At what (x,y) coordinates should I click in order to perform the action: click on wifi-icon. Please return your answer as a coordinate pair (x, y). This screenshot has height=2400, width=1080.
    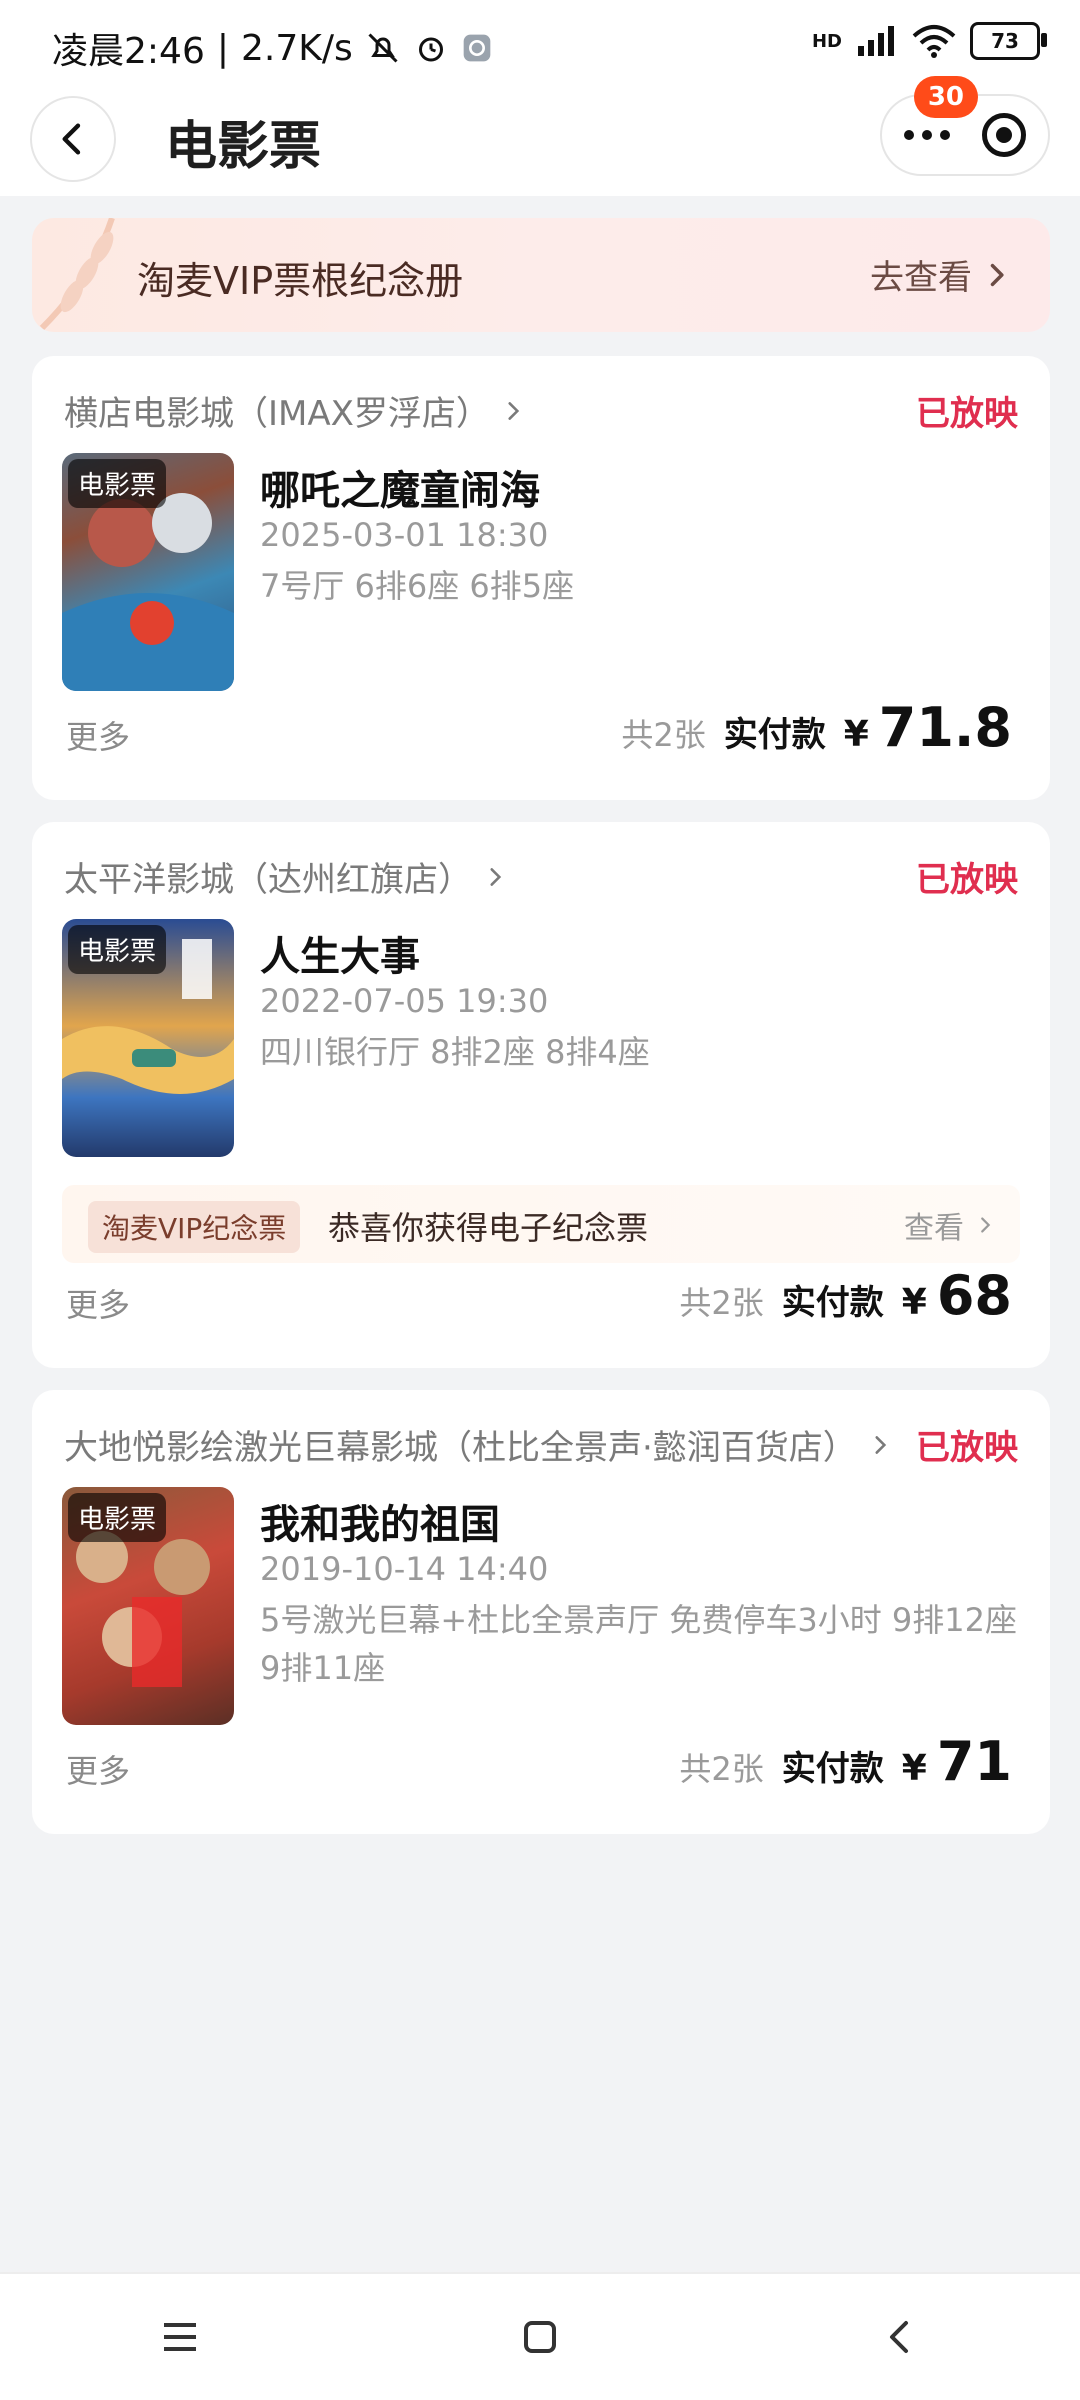
    Looking at the image, I should click on (934, 41).